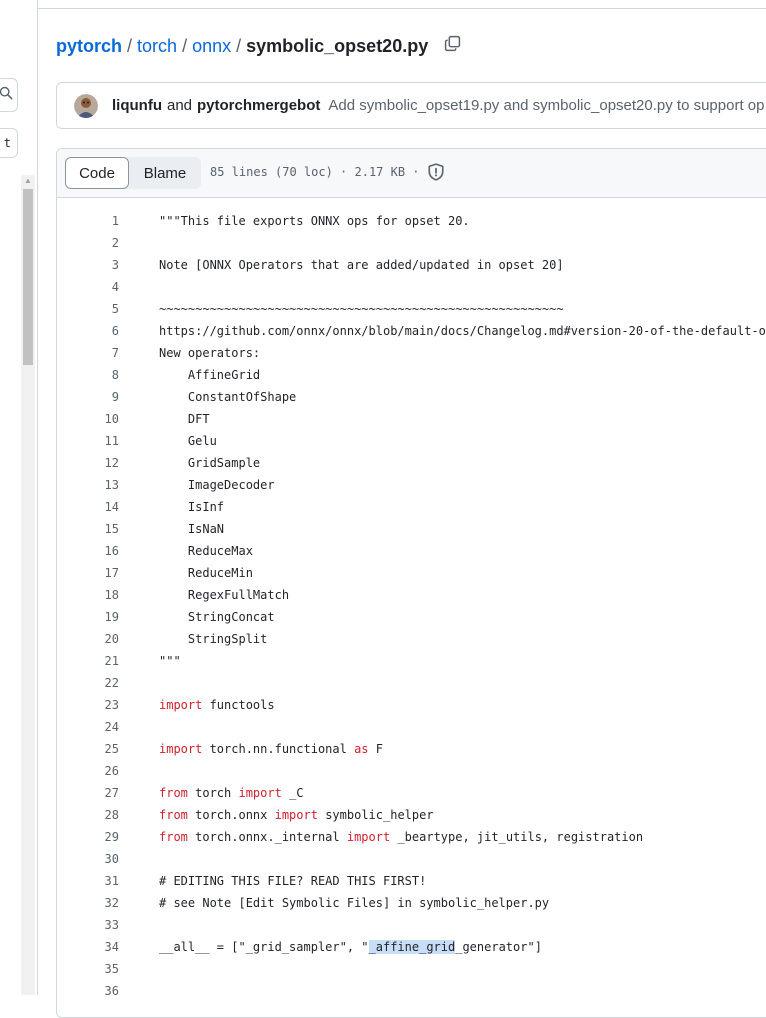 Image resolution: width=766 pixels, height=1018 pixels. I want to click on code-line: 17 ReduceMin, so click(411, 573).